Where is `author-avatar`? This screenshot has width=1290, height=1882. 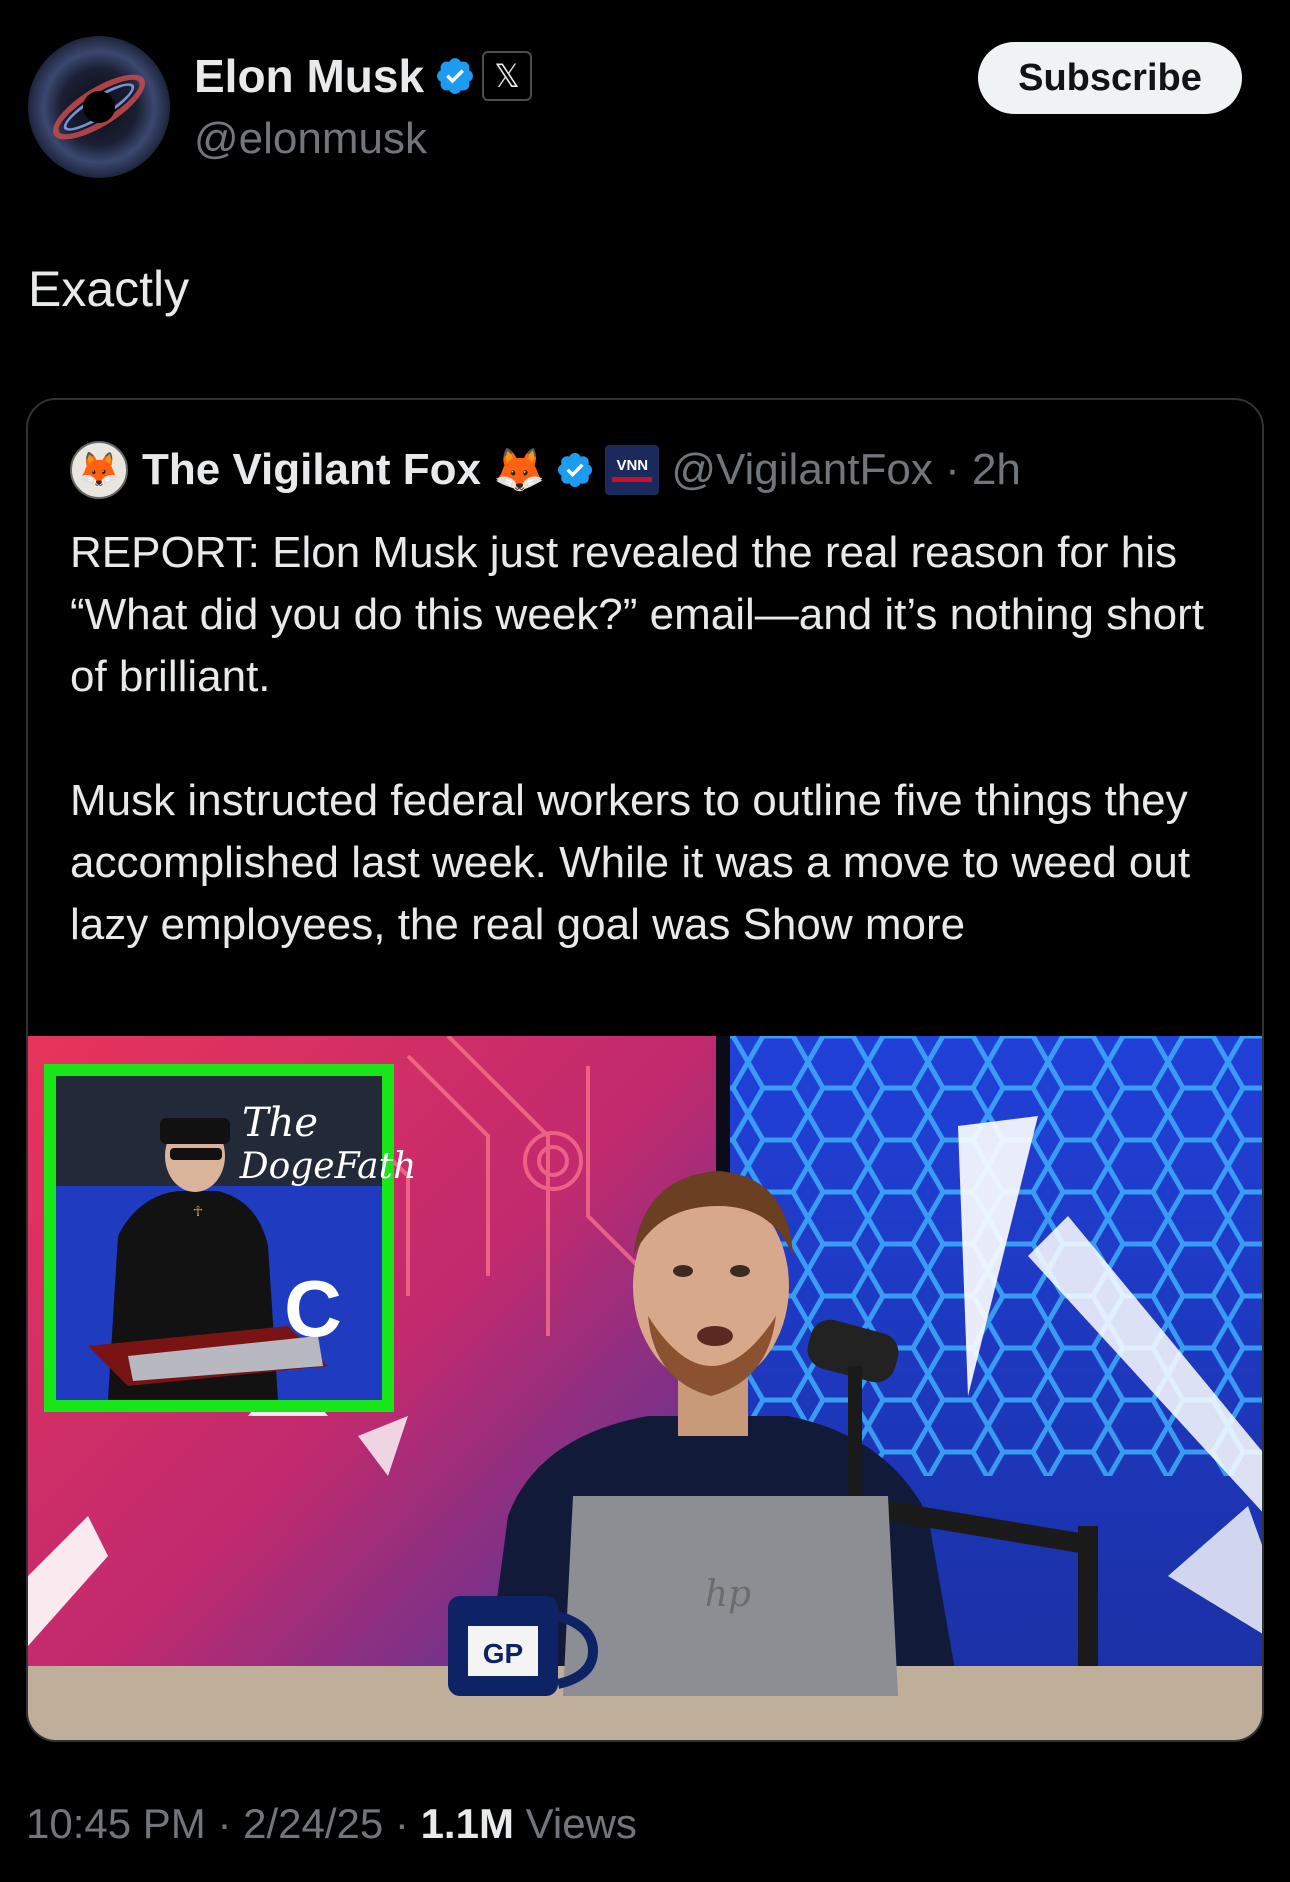 author-avatar is located at coordinates (99, 107).